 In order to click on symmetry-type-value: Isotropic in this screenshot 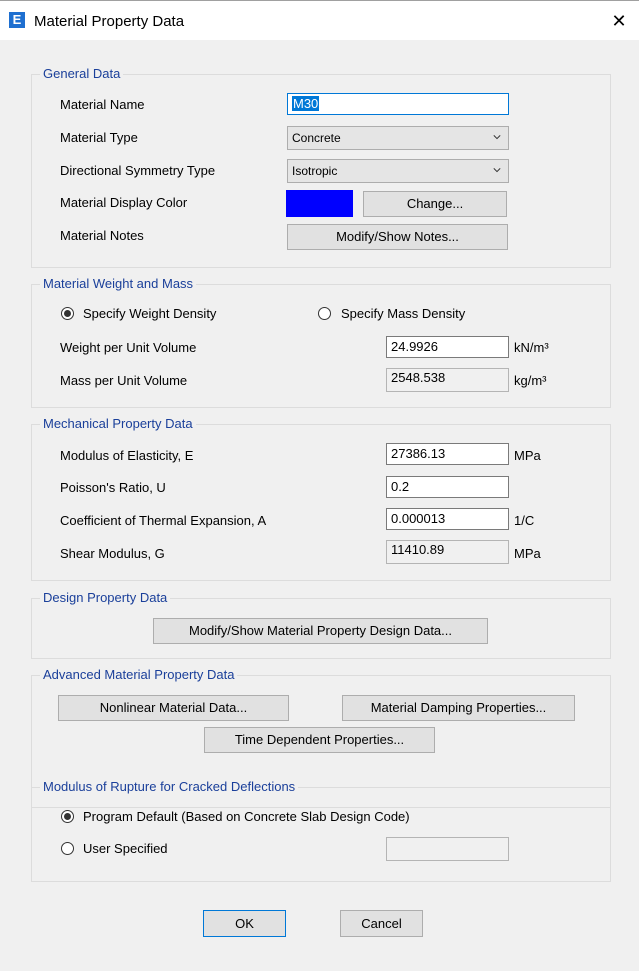, I will do `click(315, 171)`.